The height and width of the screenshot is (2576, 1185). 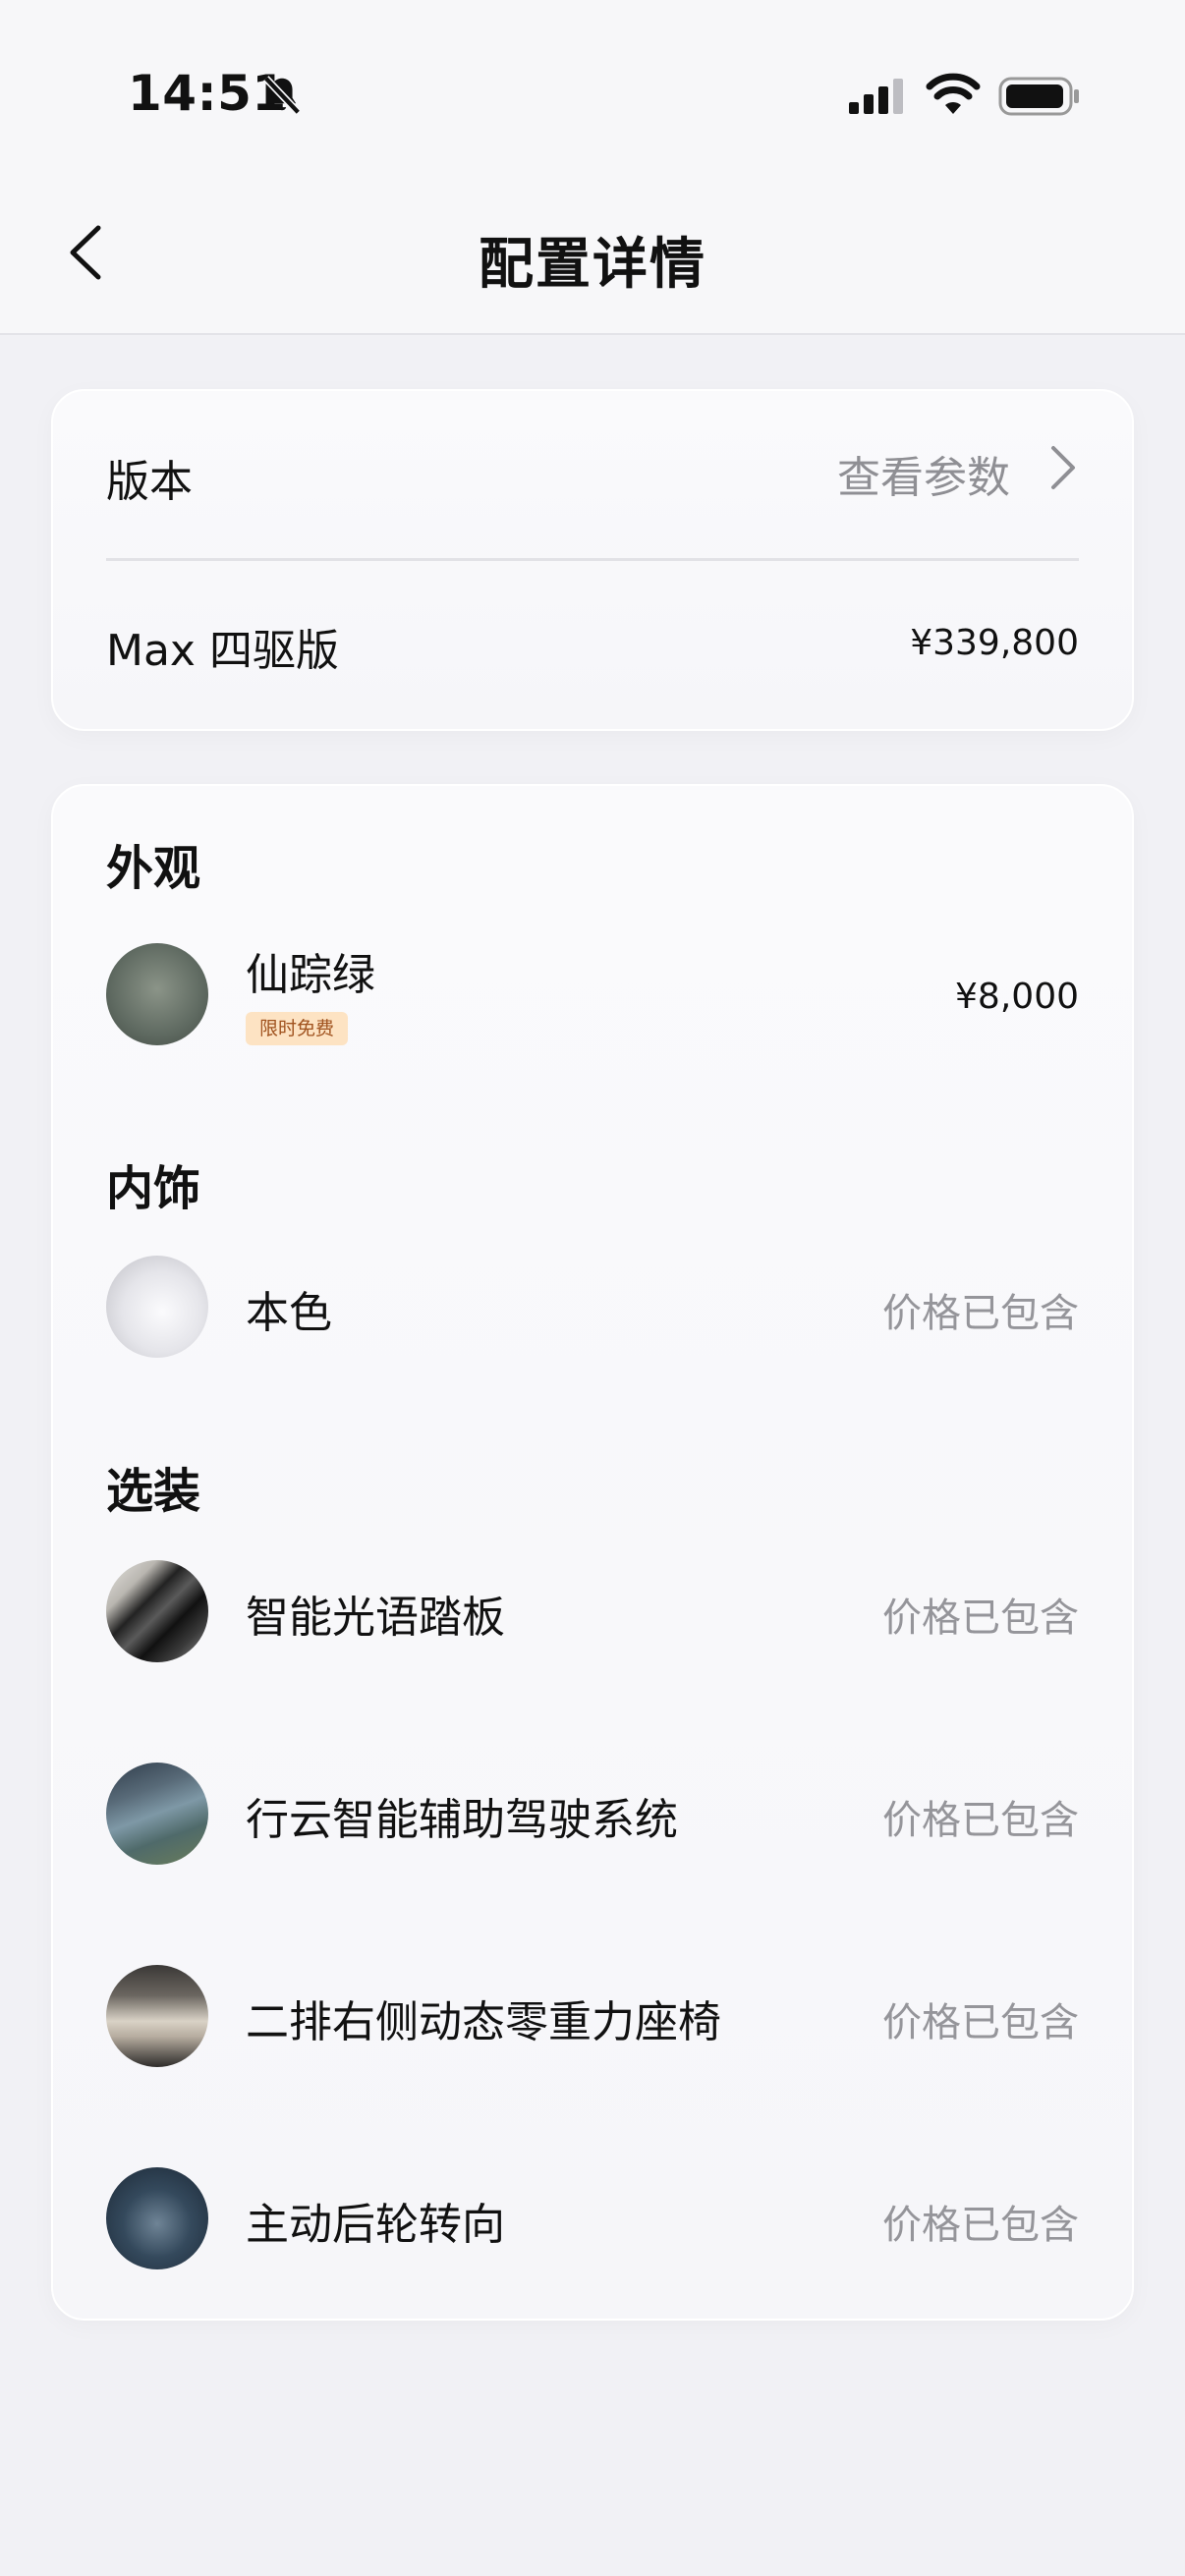 What do you see at coordinates (153, 868) in the screenshot?
I see `section-title-exterior: 外观` at bounding box center [153, 868].